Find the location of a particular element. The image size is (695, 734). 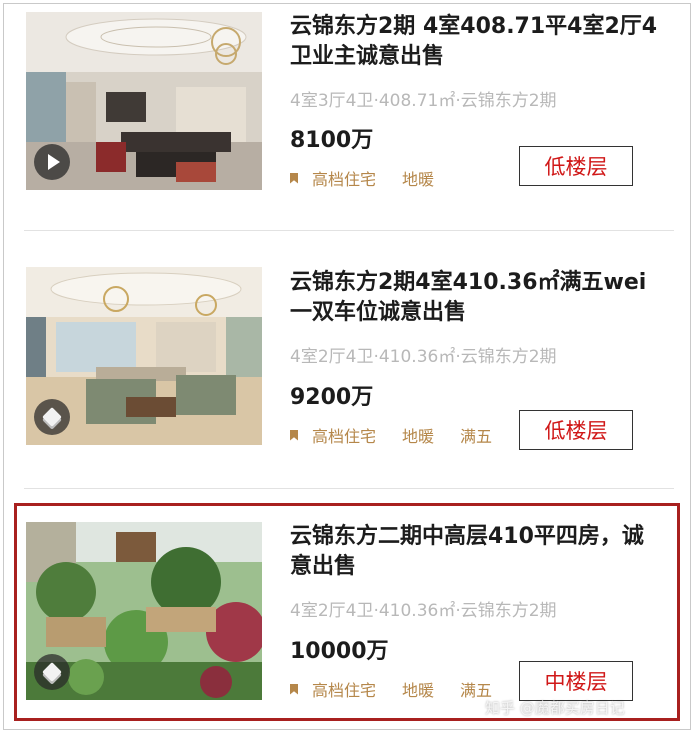

watermark: 知乎 @魔都买房日记 is located at coordinates (555, 708).